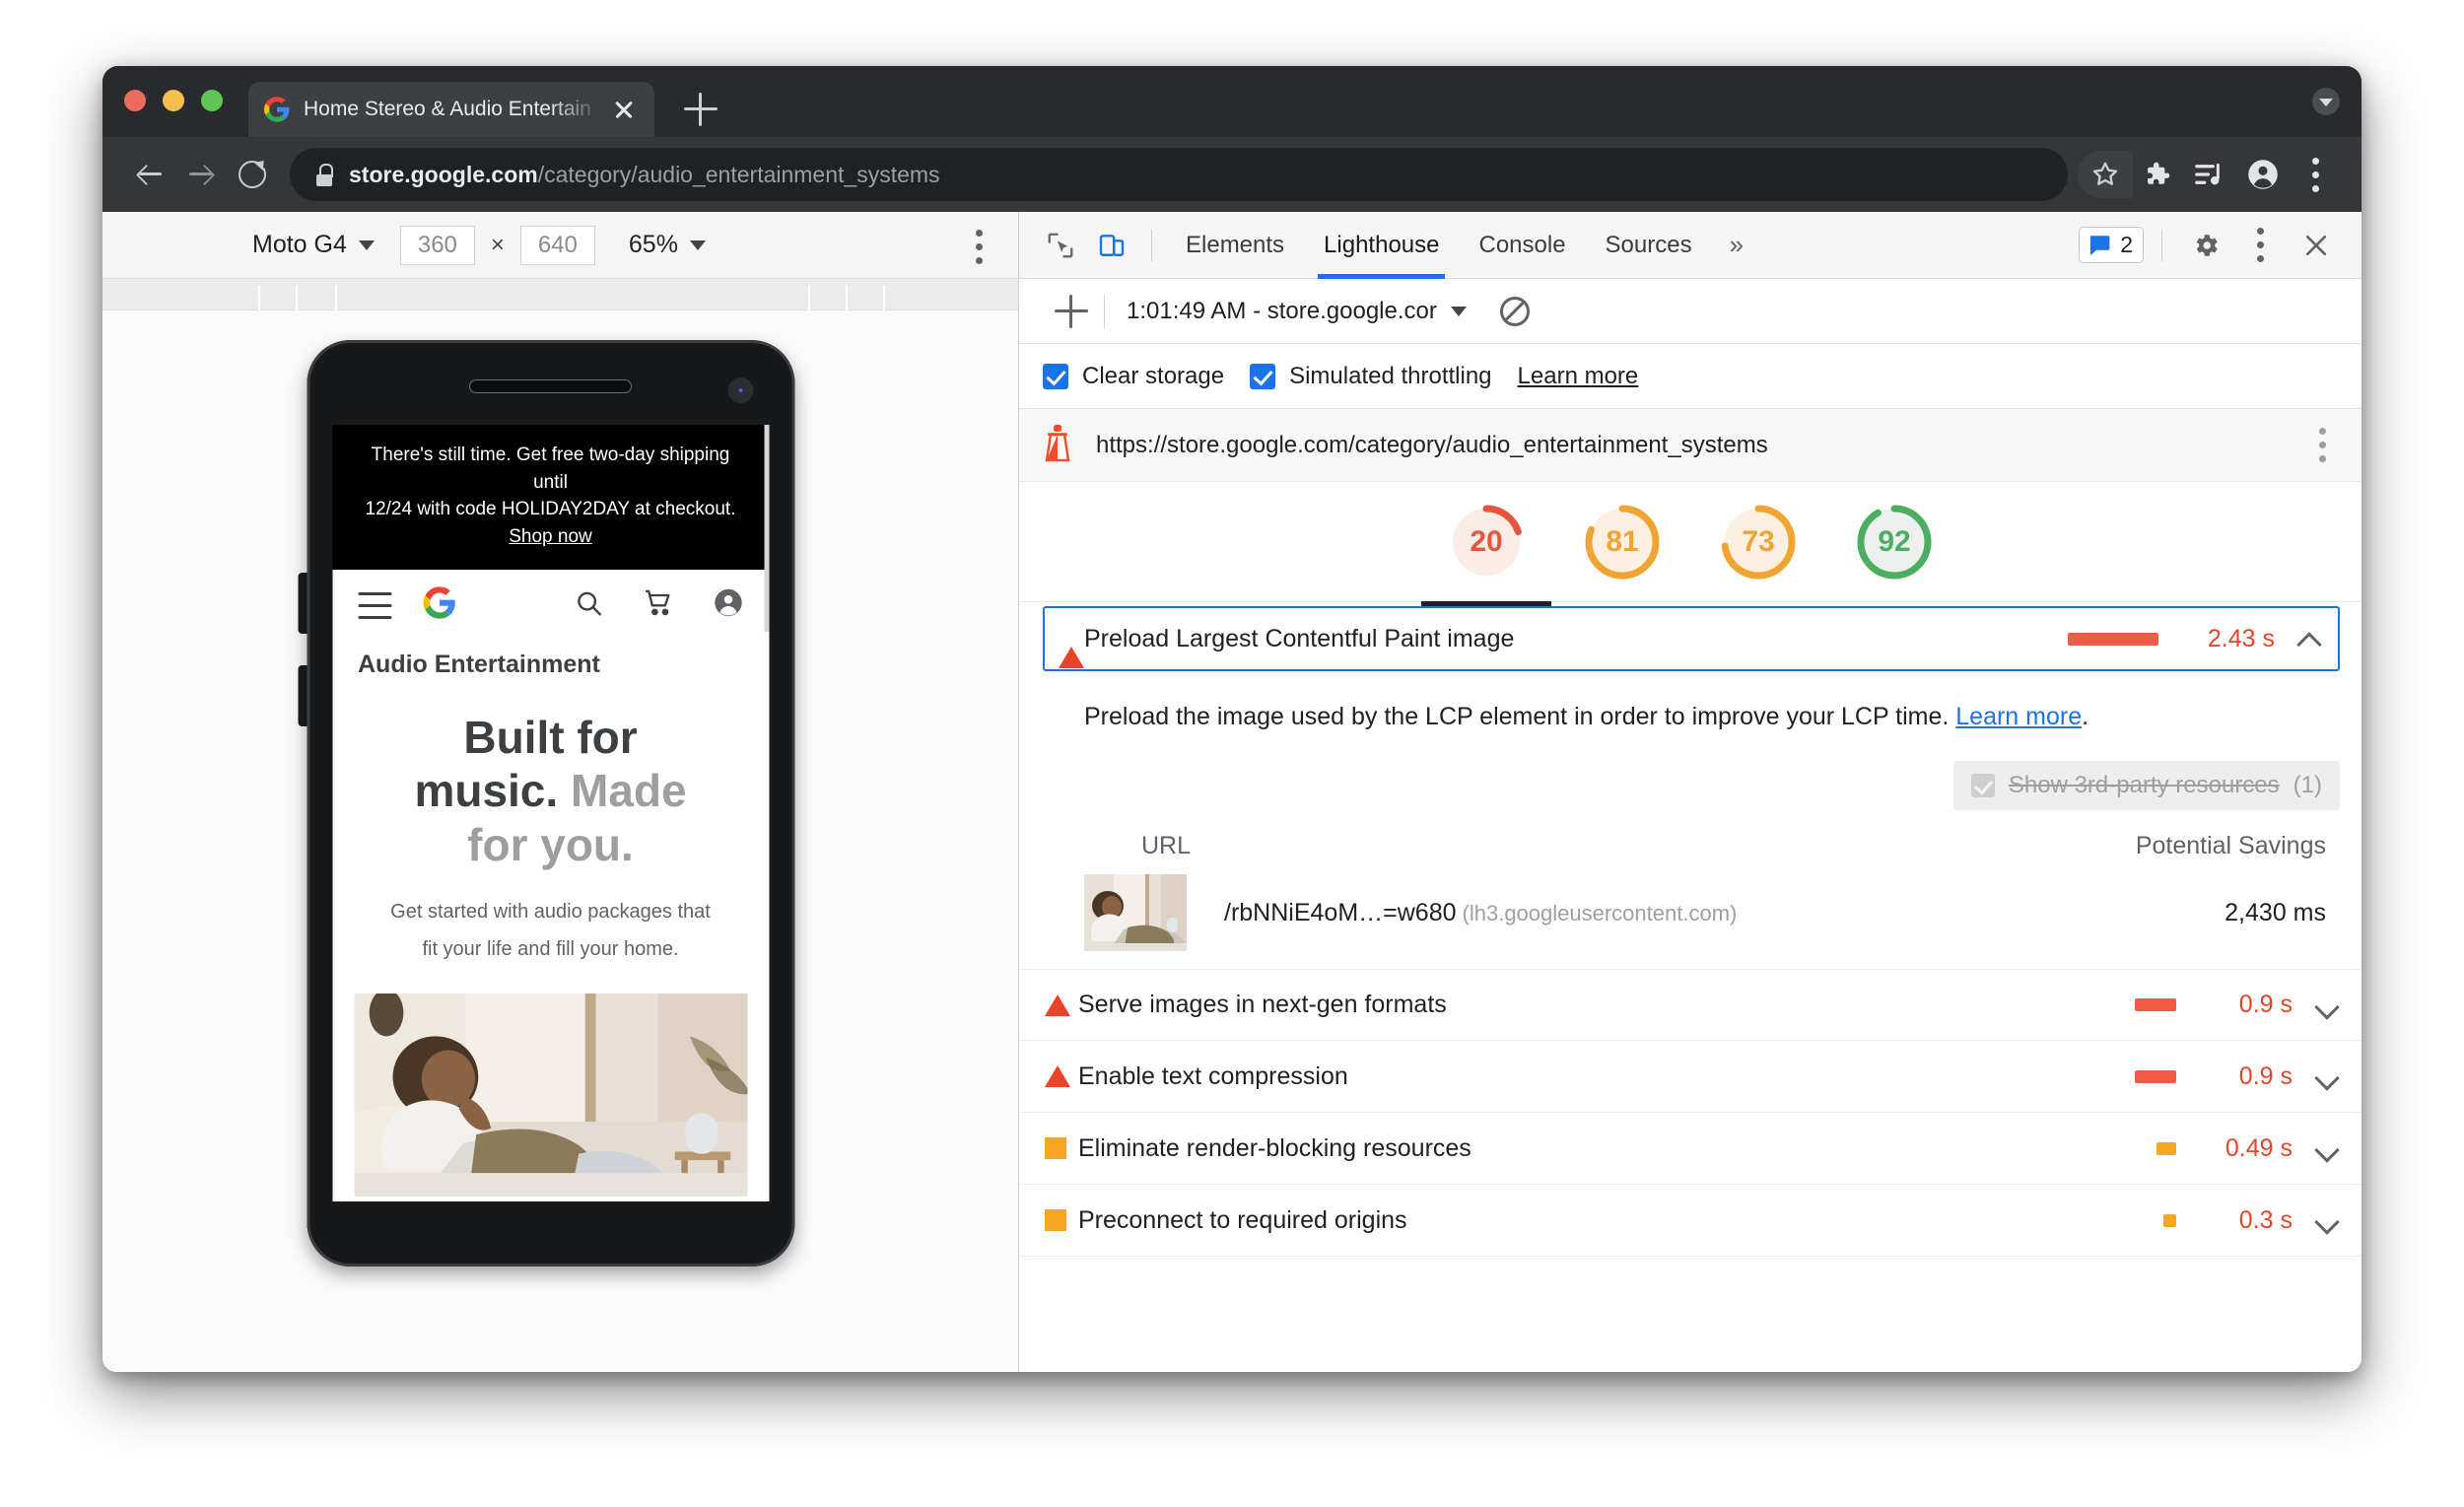 The height and width of the screenshot is (1507, 2464). What do you see at coordinates (1690, 1005) in the screenshot?
I see `audit-row: Serve images in next-gen formats 0.9 s` at bounding box center [1690, 1005].